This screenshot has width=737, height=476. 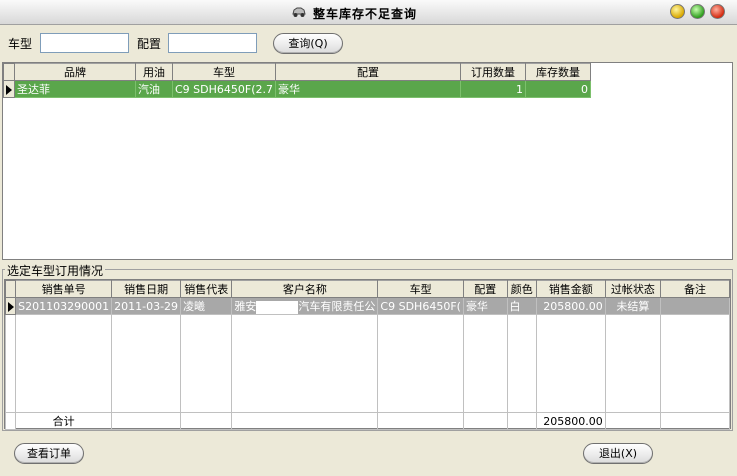 What do you see at coordinates (212, 43) in the screenshot?
I see `config-input` at bounding box center [212, 43].